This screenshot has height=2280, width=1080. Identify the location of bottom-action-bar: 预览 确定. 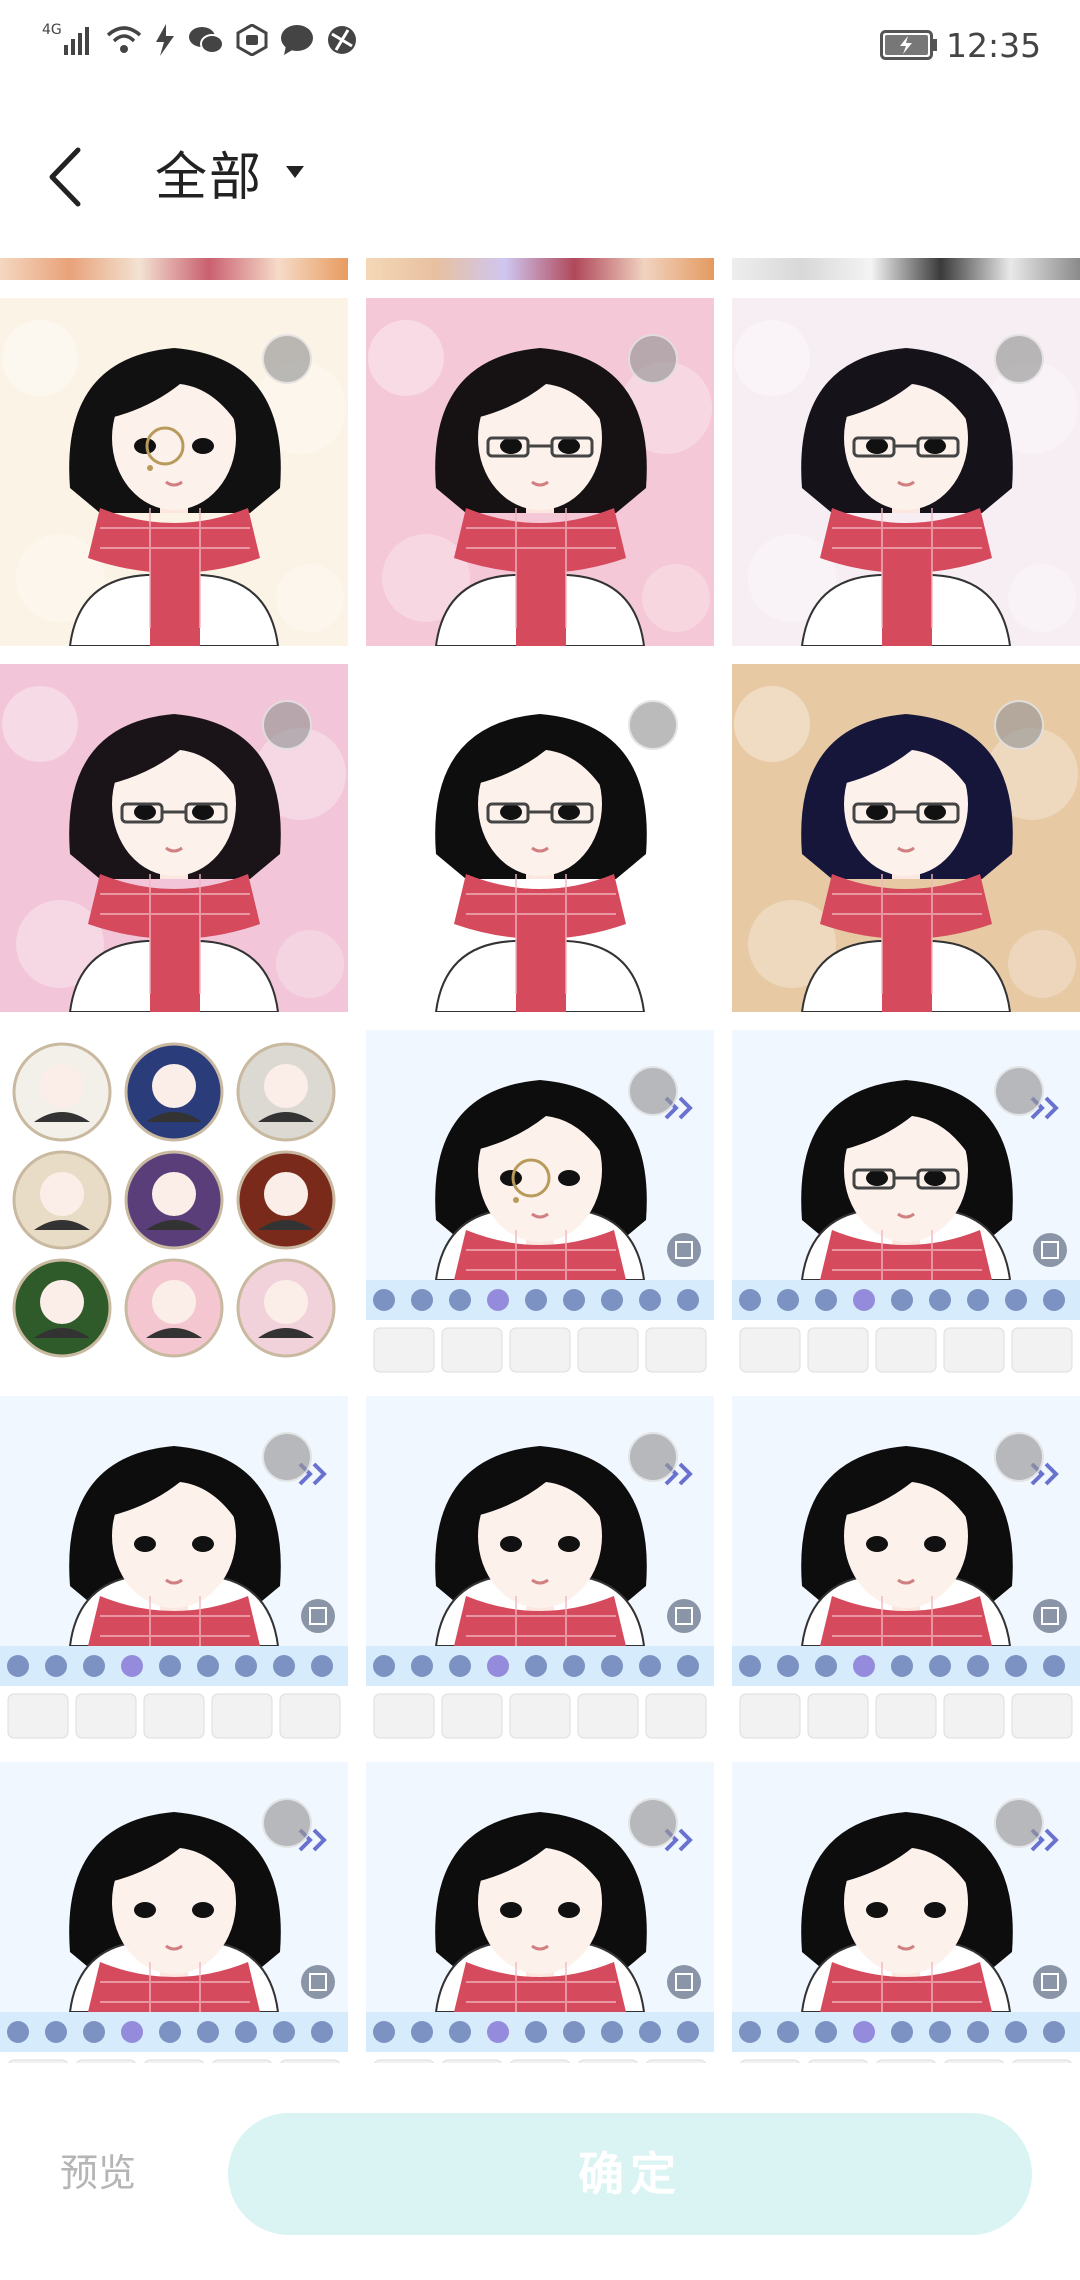
(540, 2174).